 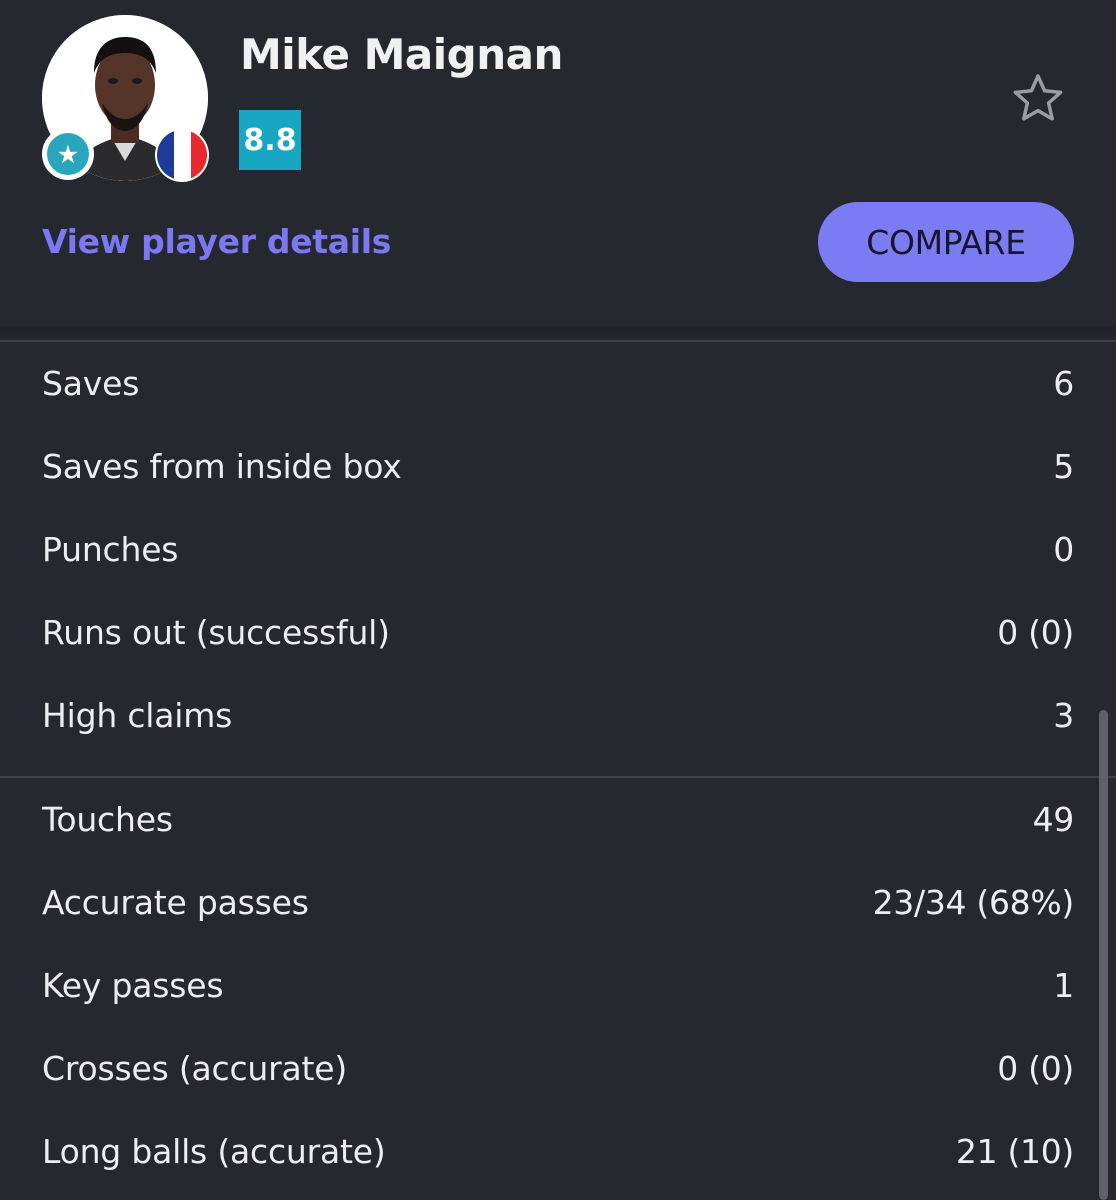 I want to click on header-shadow, so click(x=558, y=333).